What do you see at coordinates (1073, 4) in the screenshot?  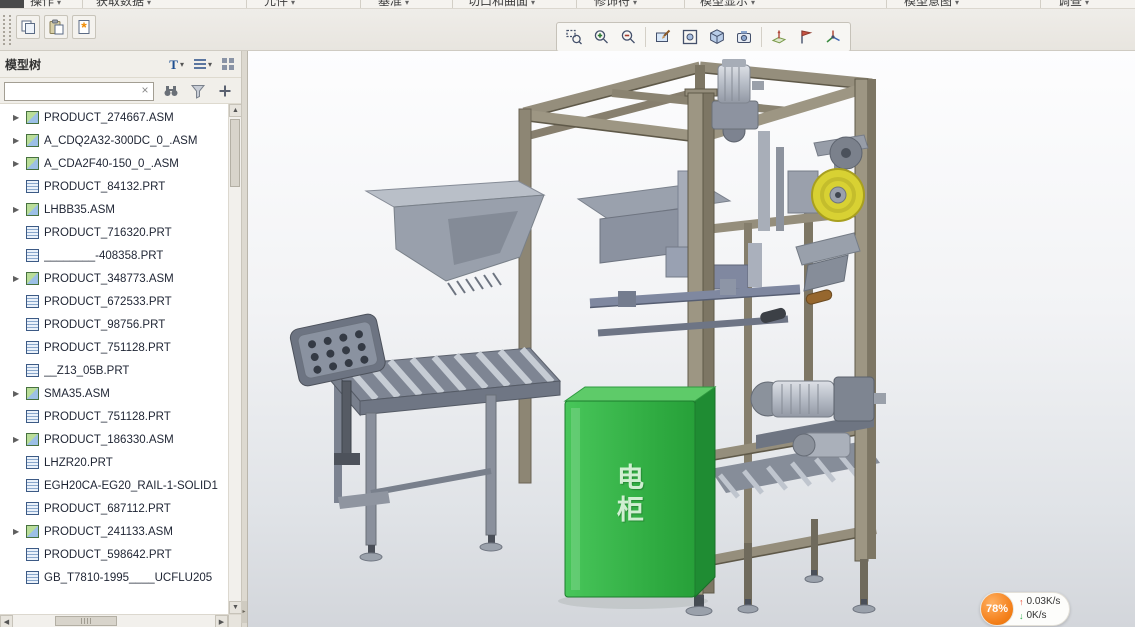 I see `ribbon-group-investigate: 调查 ▾` at bounding box center [1073, 4].